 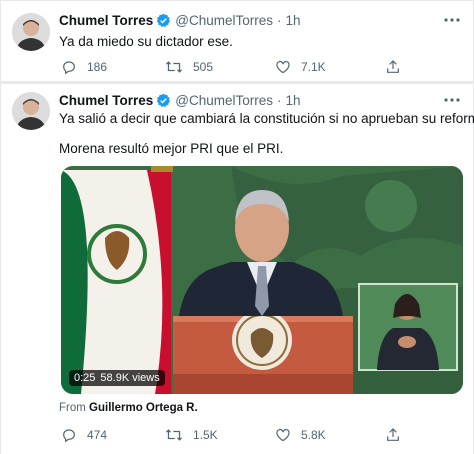 What do you see at coordinates (313, 435) in the screenshot?
I see `like-count: 5.8K` at bounding box center [313, 435].